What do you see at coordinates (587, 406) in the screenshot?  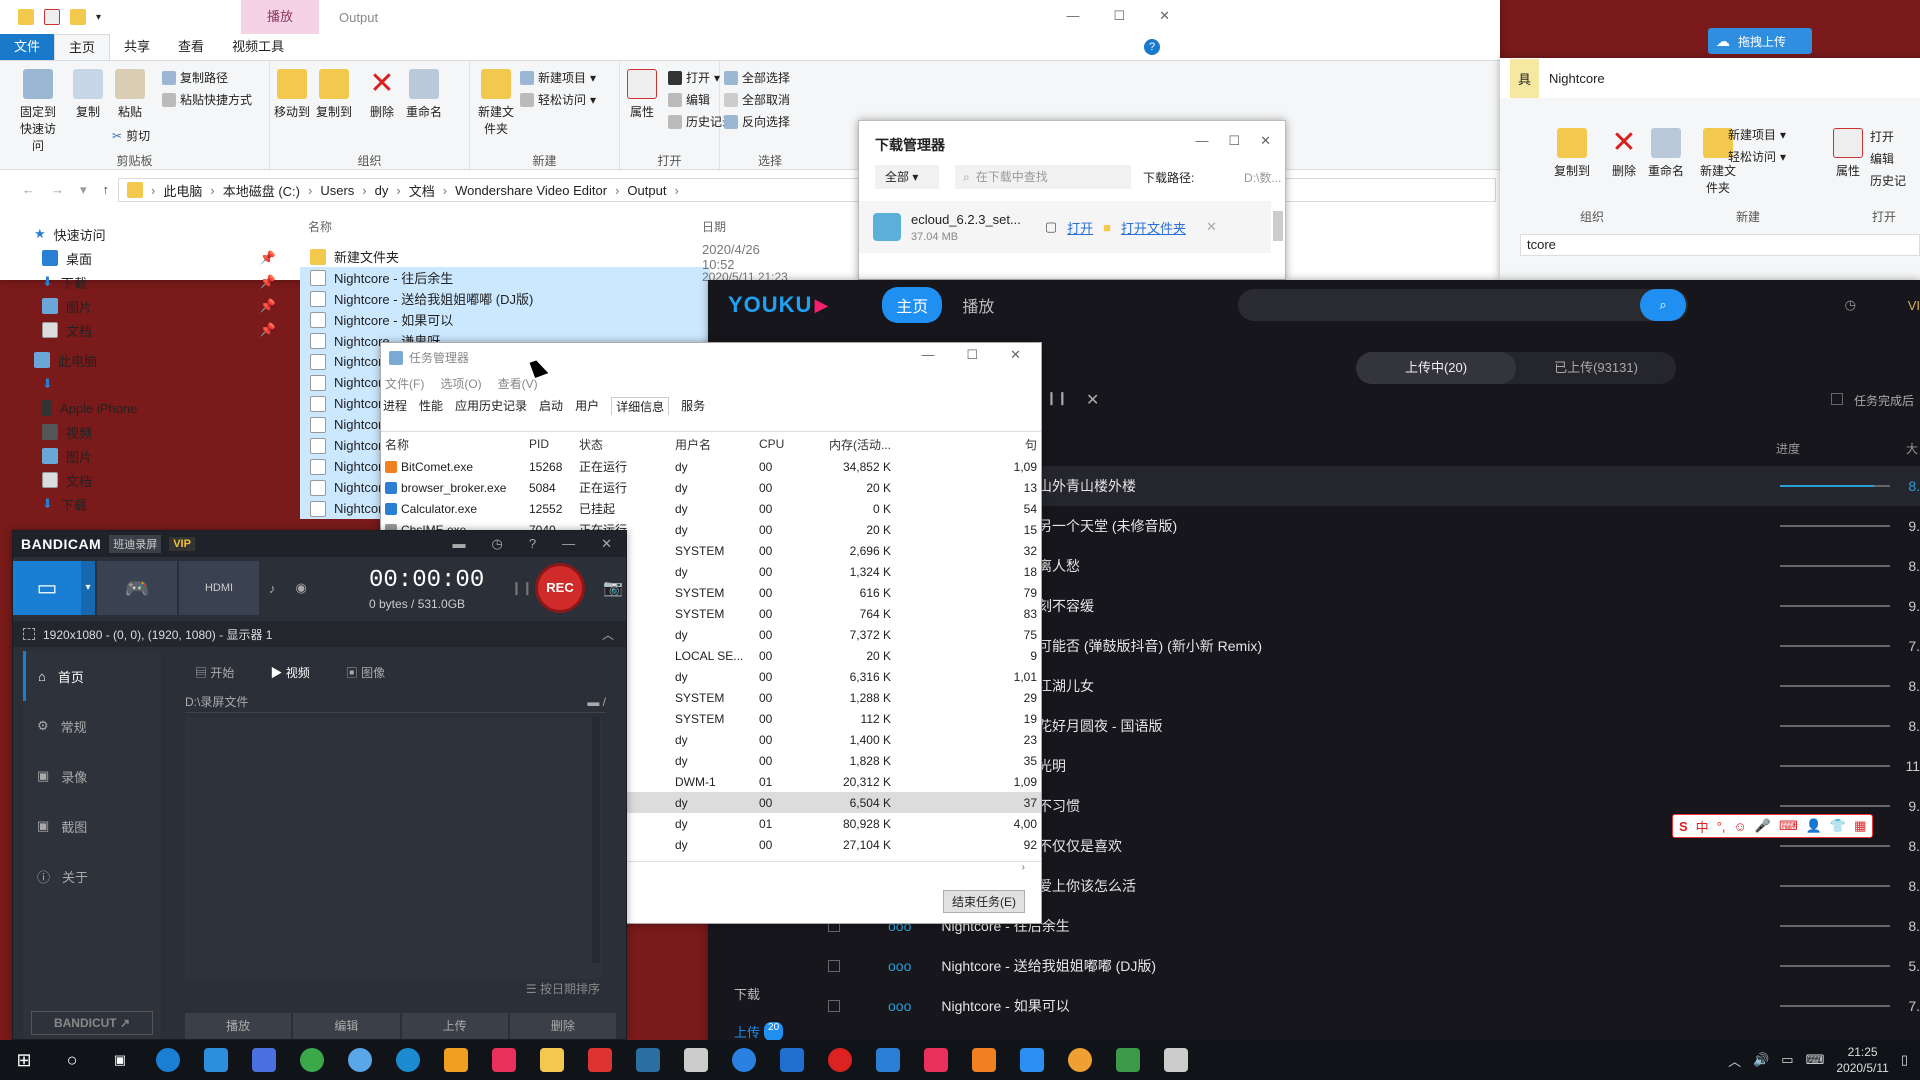 I see `tab-users: 用户` at bounding box center [587, 406].